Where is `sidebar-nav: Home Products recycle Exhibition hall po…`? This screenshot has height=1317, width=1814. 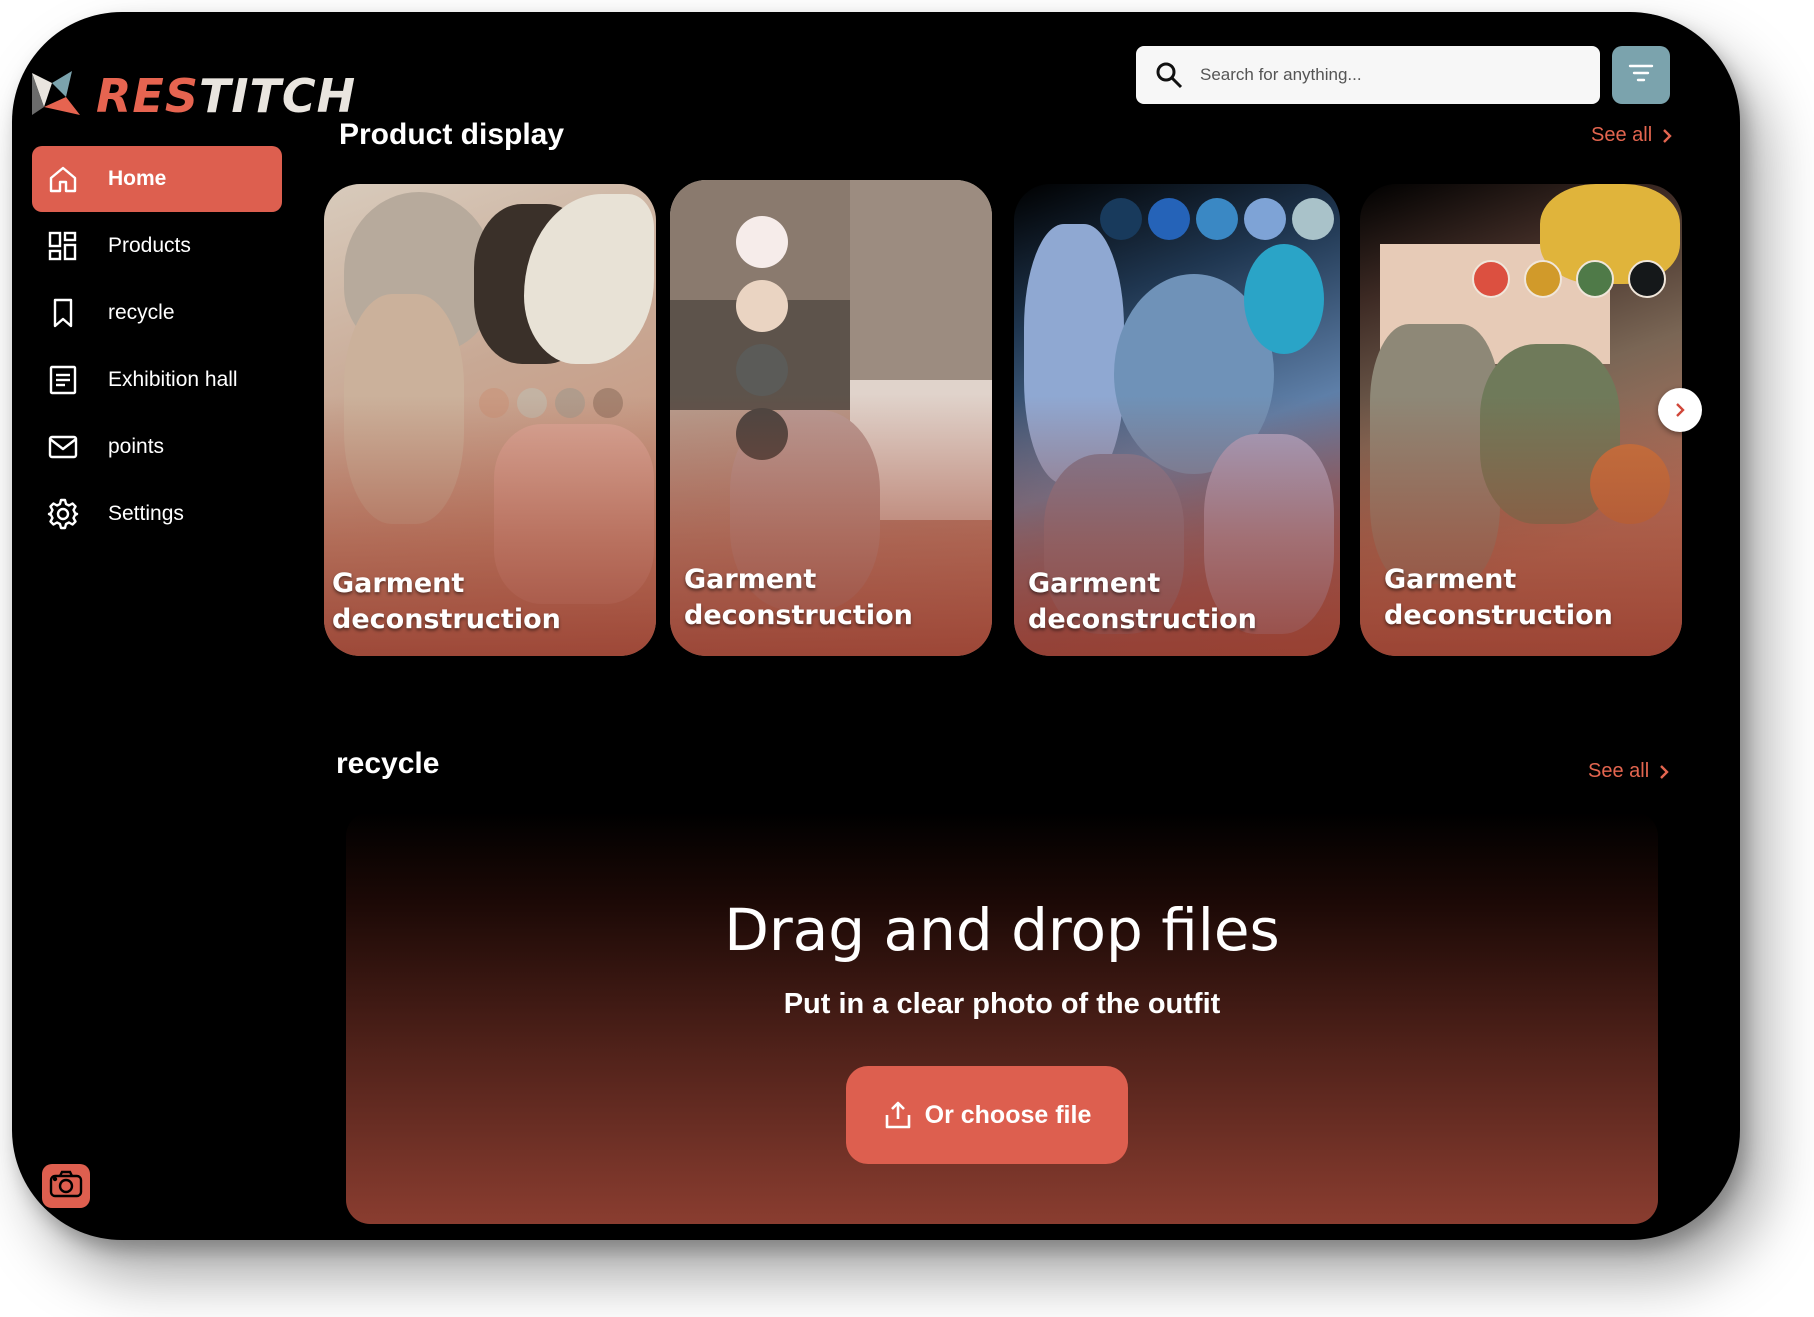
sidebar-nav: Home Products recycle Exhibition hall po… is located at coordinates (157, 347).